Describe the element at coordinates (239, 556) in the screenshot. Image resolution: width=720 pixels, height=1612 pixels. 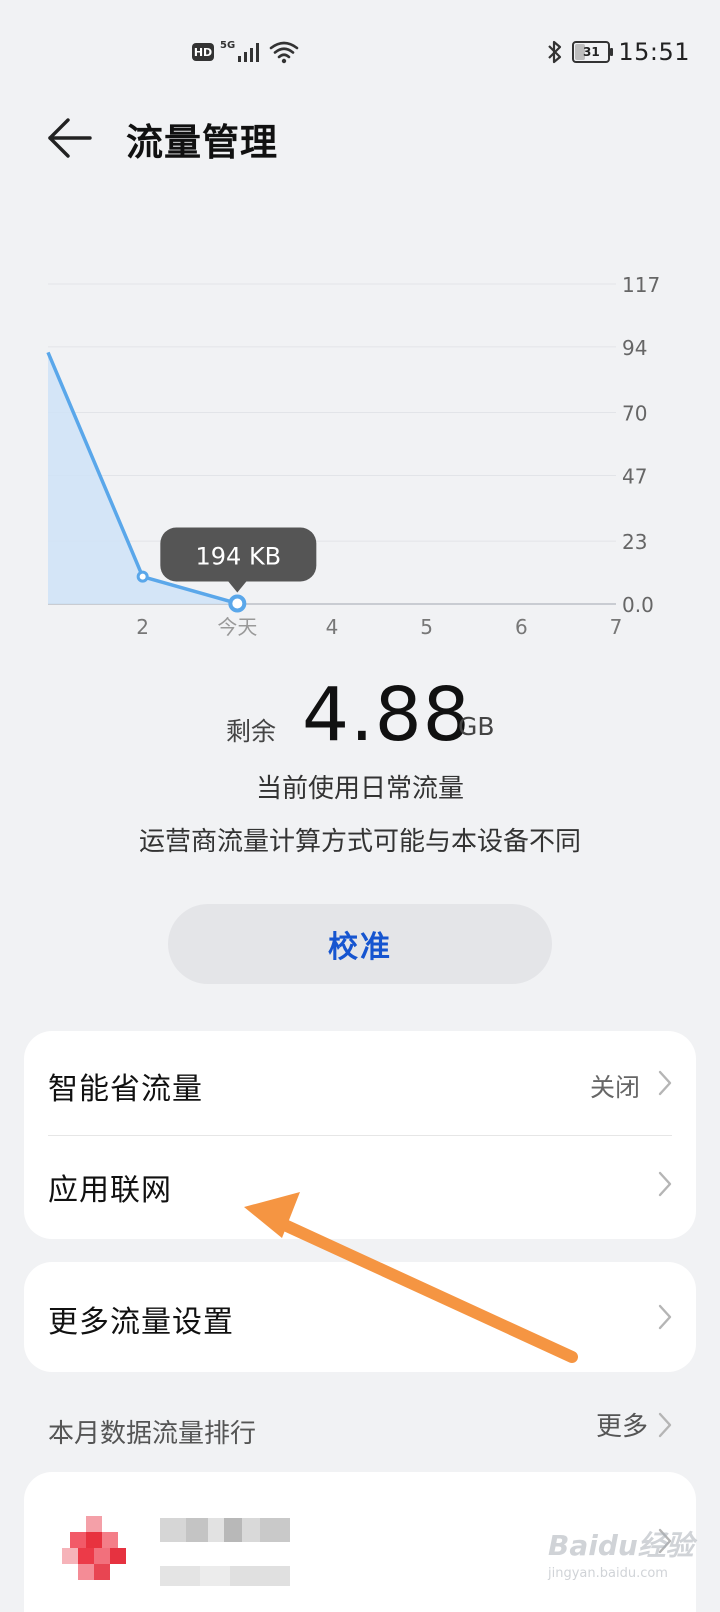
I see `tooltip-text: 194 KB` at that location.